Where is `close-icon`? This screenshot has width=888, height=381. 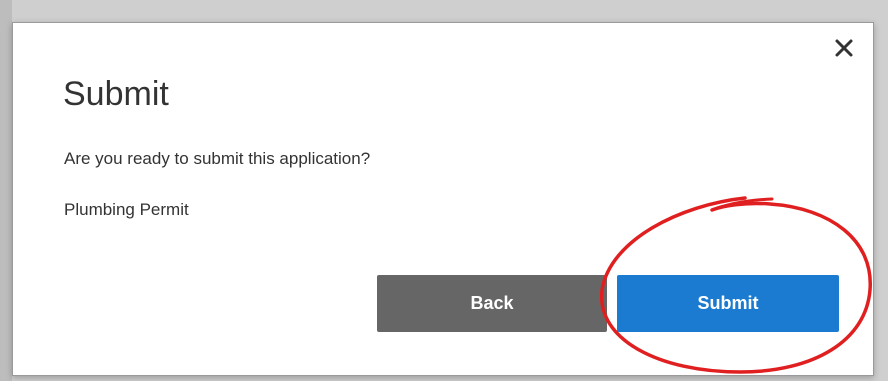 close-icon is located at coordinates (844, 48).